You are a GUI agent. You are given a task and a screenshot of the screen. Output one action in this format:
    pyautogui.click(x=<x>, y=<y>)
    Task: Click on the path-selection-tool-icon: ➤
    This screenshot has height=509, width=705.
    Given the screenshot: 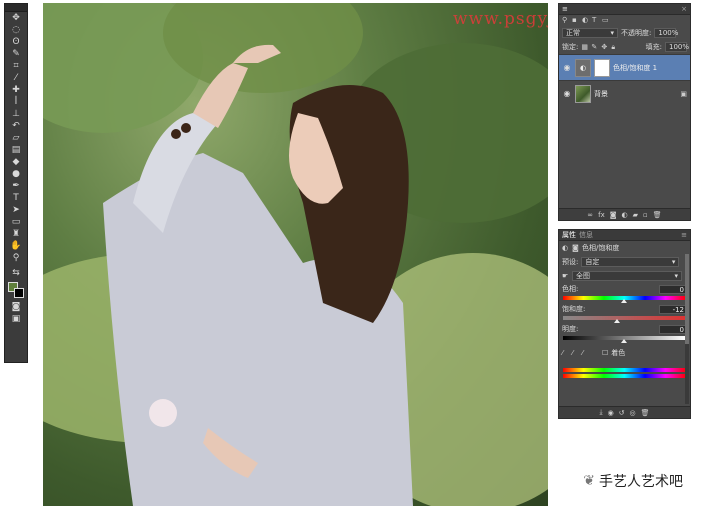 What is the action you would take?
    pyautogui.click(x=16, y=210)
    